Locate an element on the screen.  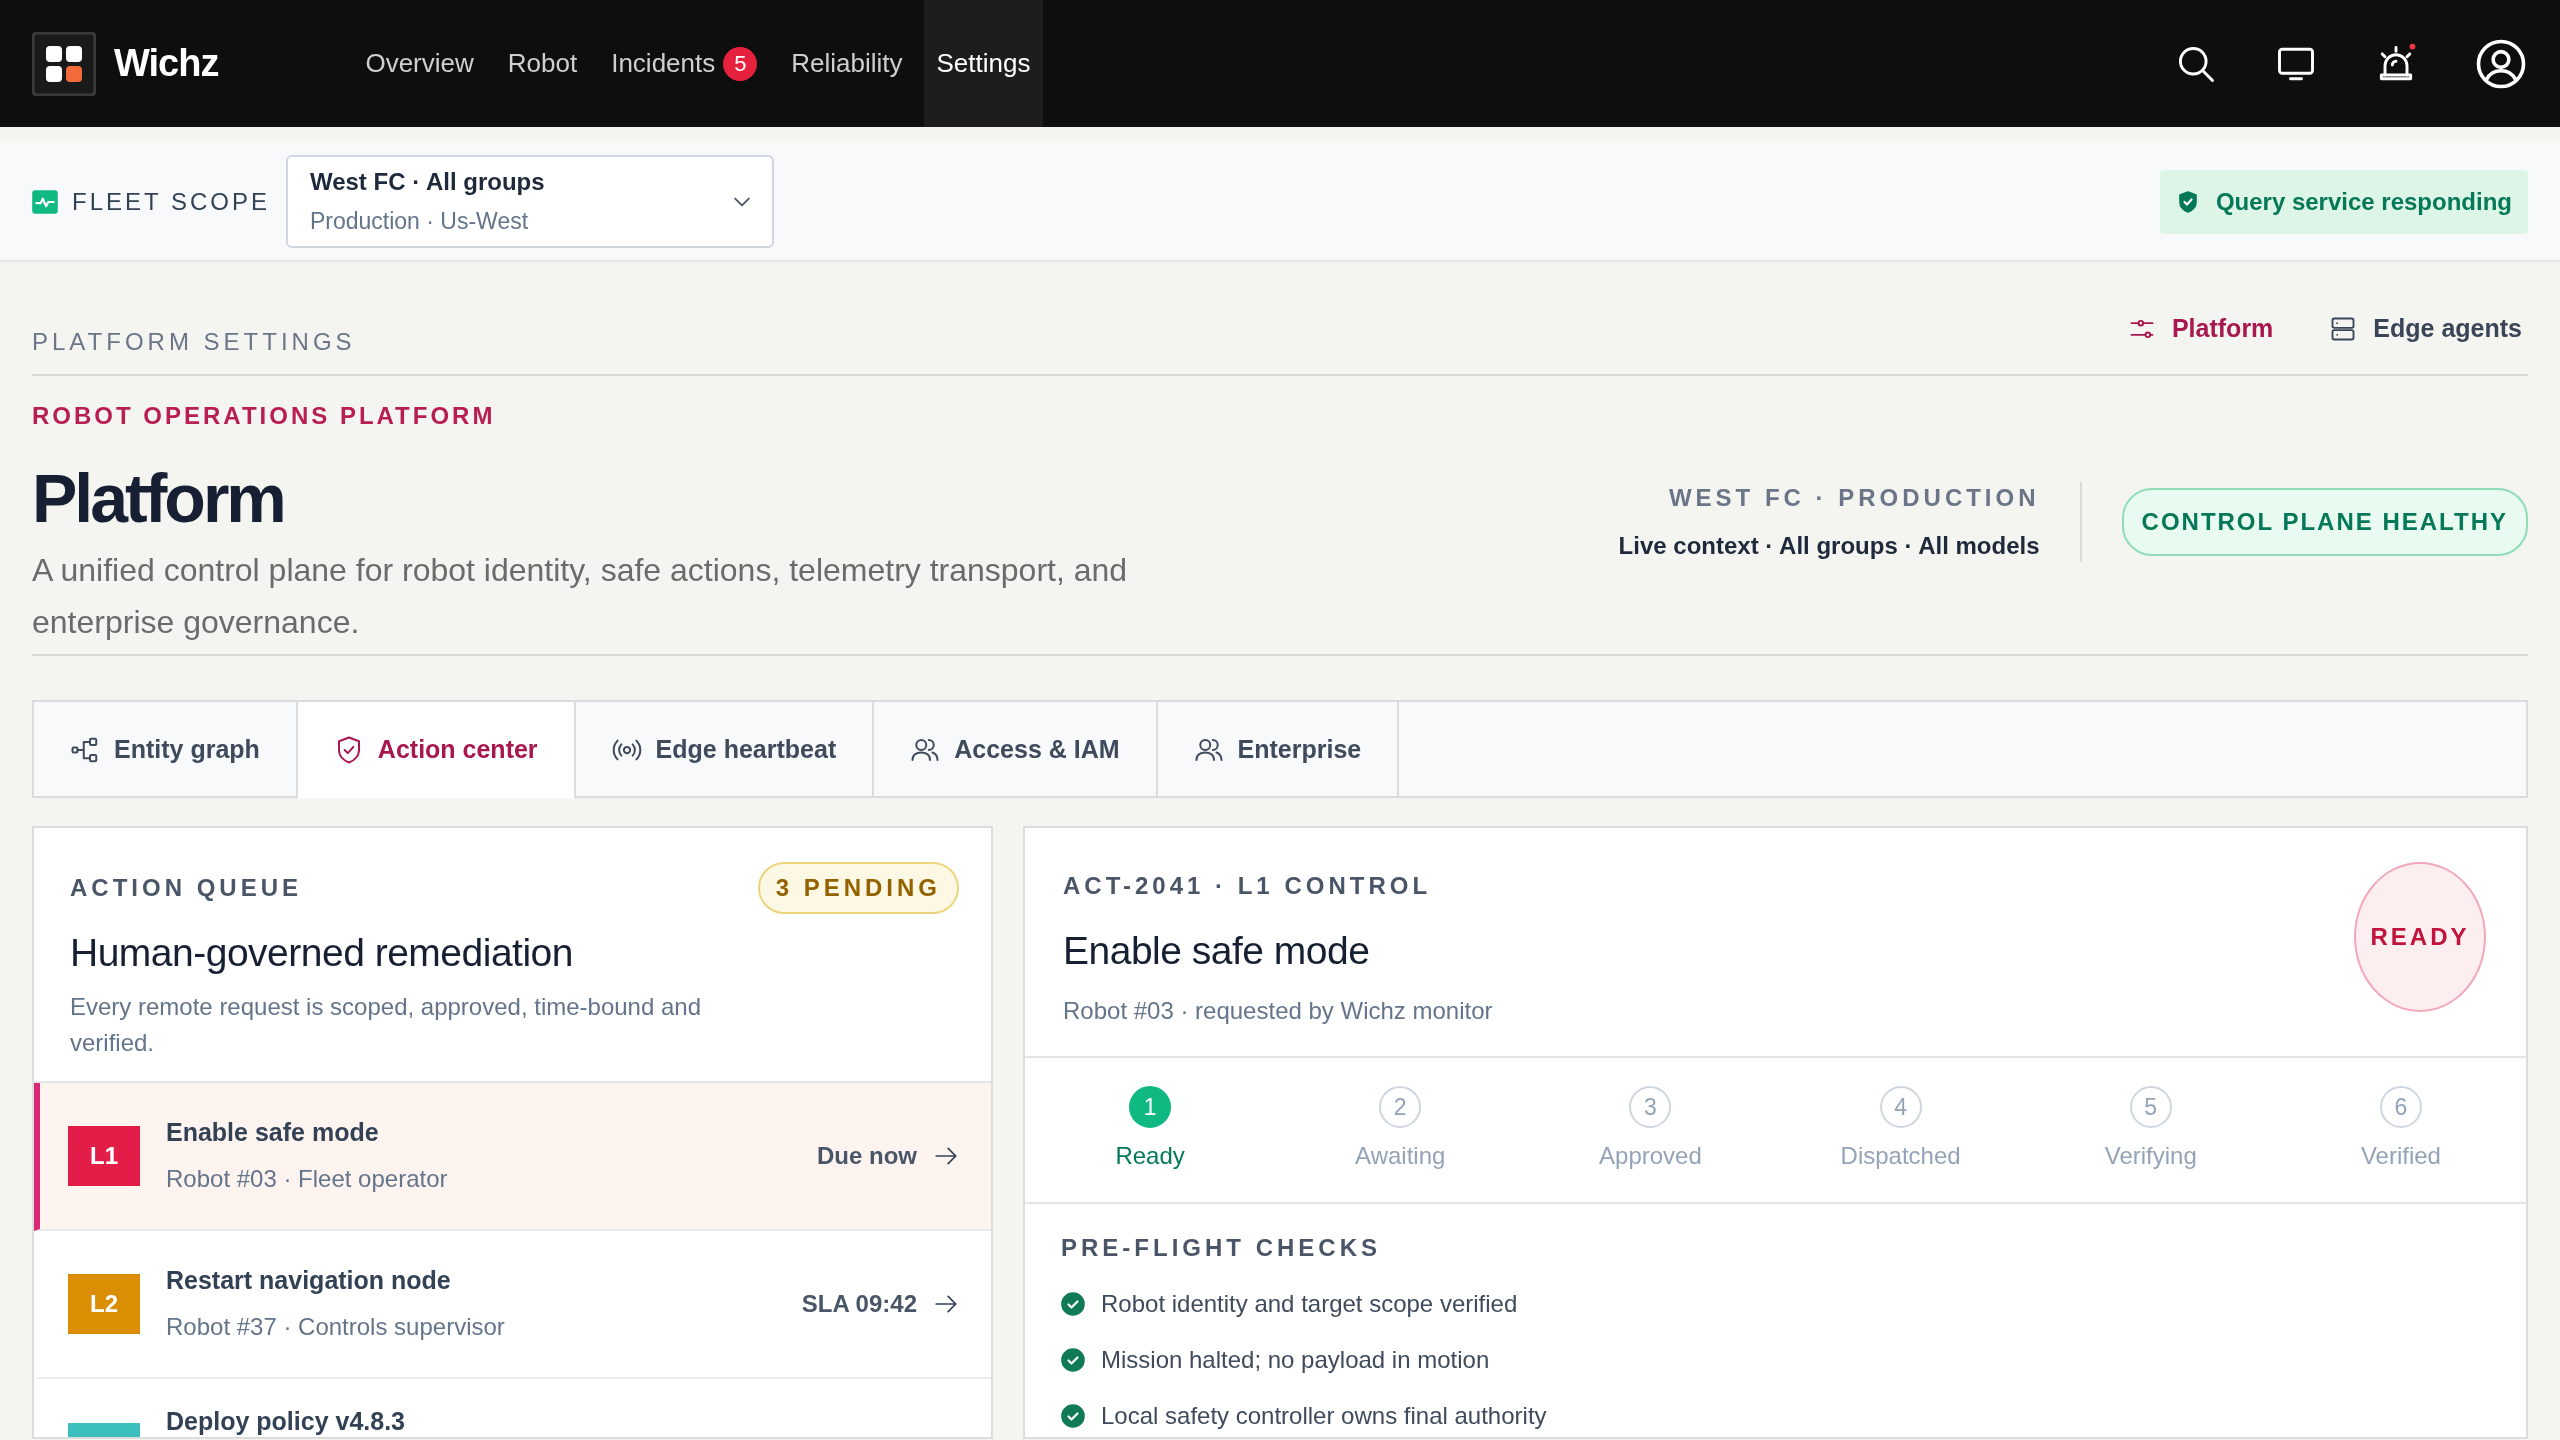
level-badge: L1 is located at coordinates (104, 1155).